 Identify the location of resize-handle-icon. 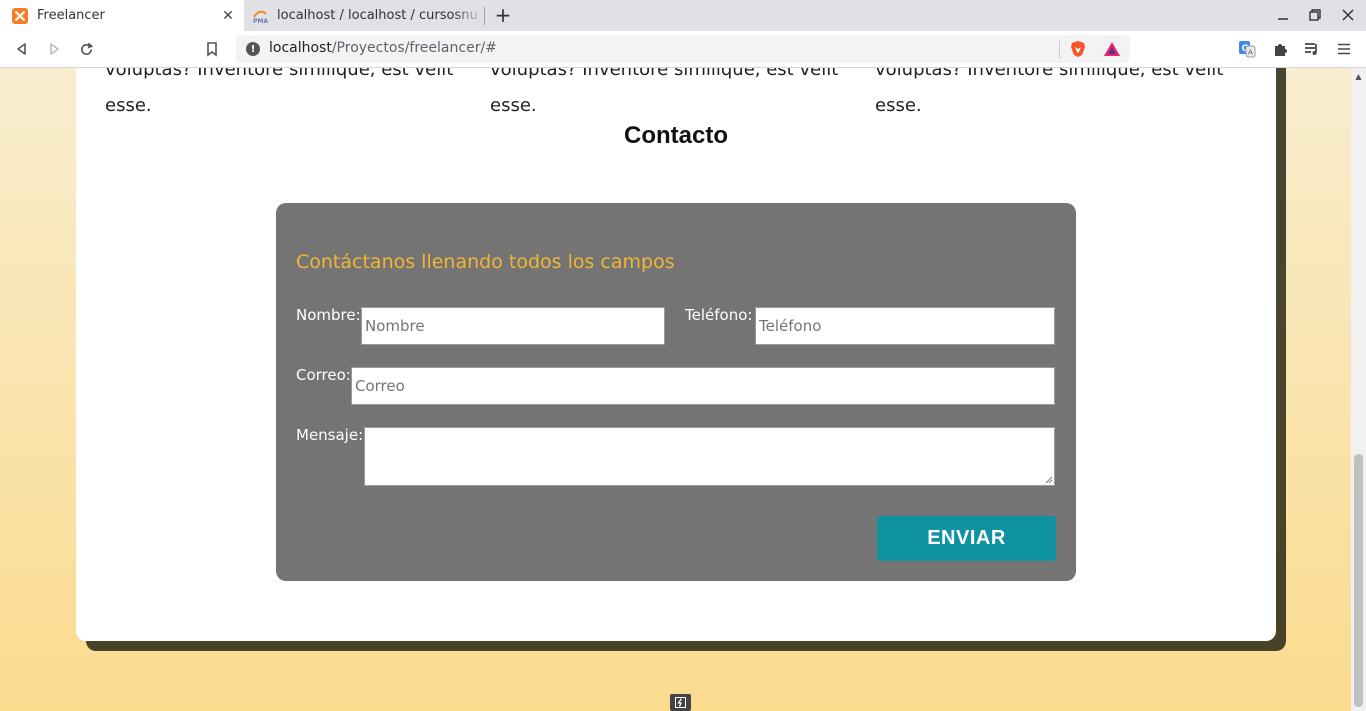
(1049, 480).